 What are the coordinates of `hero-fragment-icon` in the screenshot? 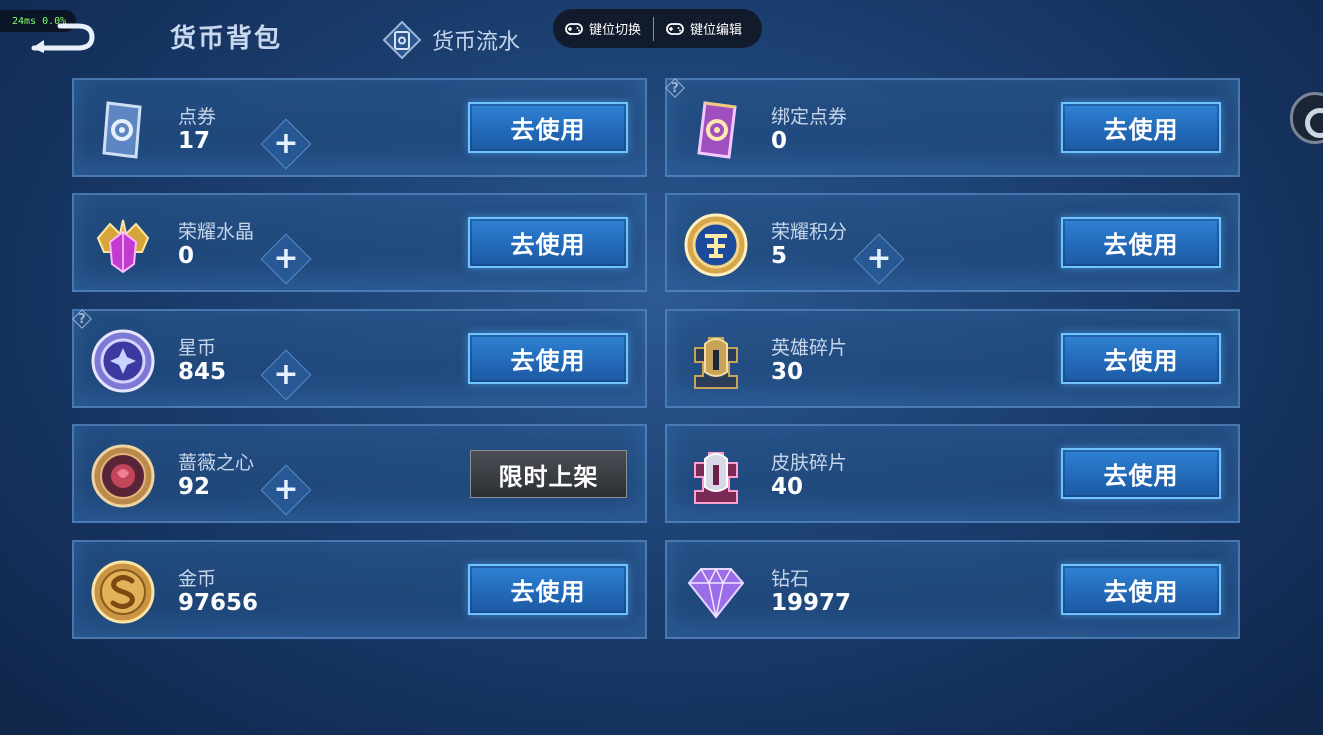 It's located at (716, 363).